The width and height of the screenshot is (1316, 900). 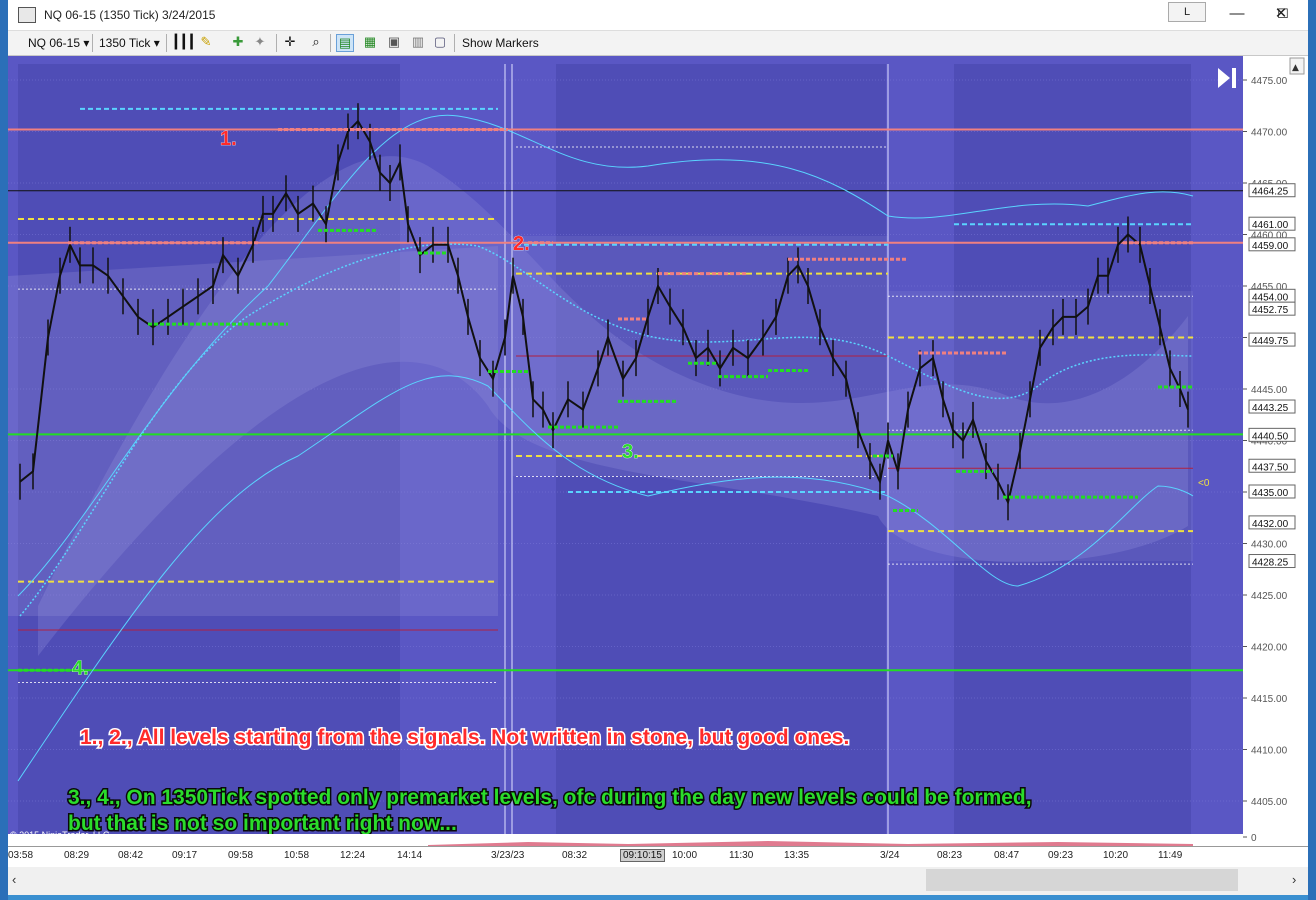 What do you see at coordinates (1116, 855) in the screenshot?
I see `time-axis-label: 10:20` at bounding box center [1116, 855].